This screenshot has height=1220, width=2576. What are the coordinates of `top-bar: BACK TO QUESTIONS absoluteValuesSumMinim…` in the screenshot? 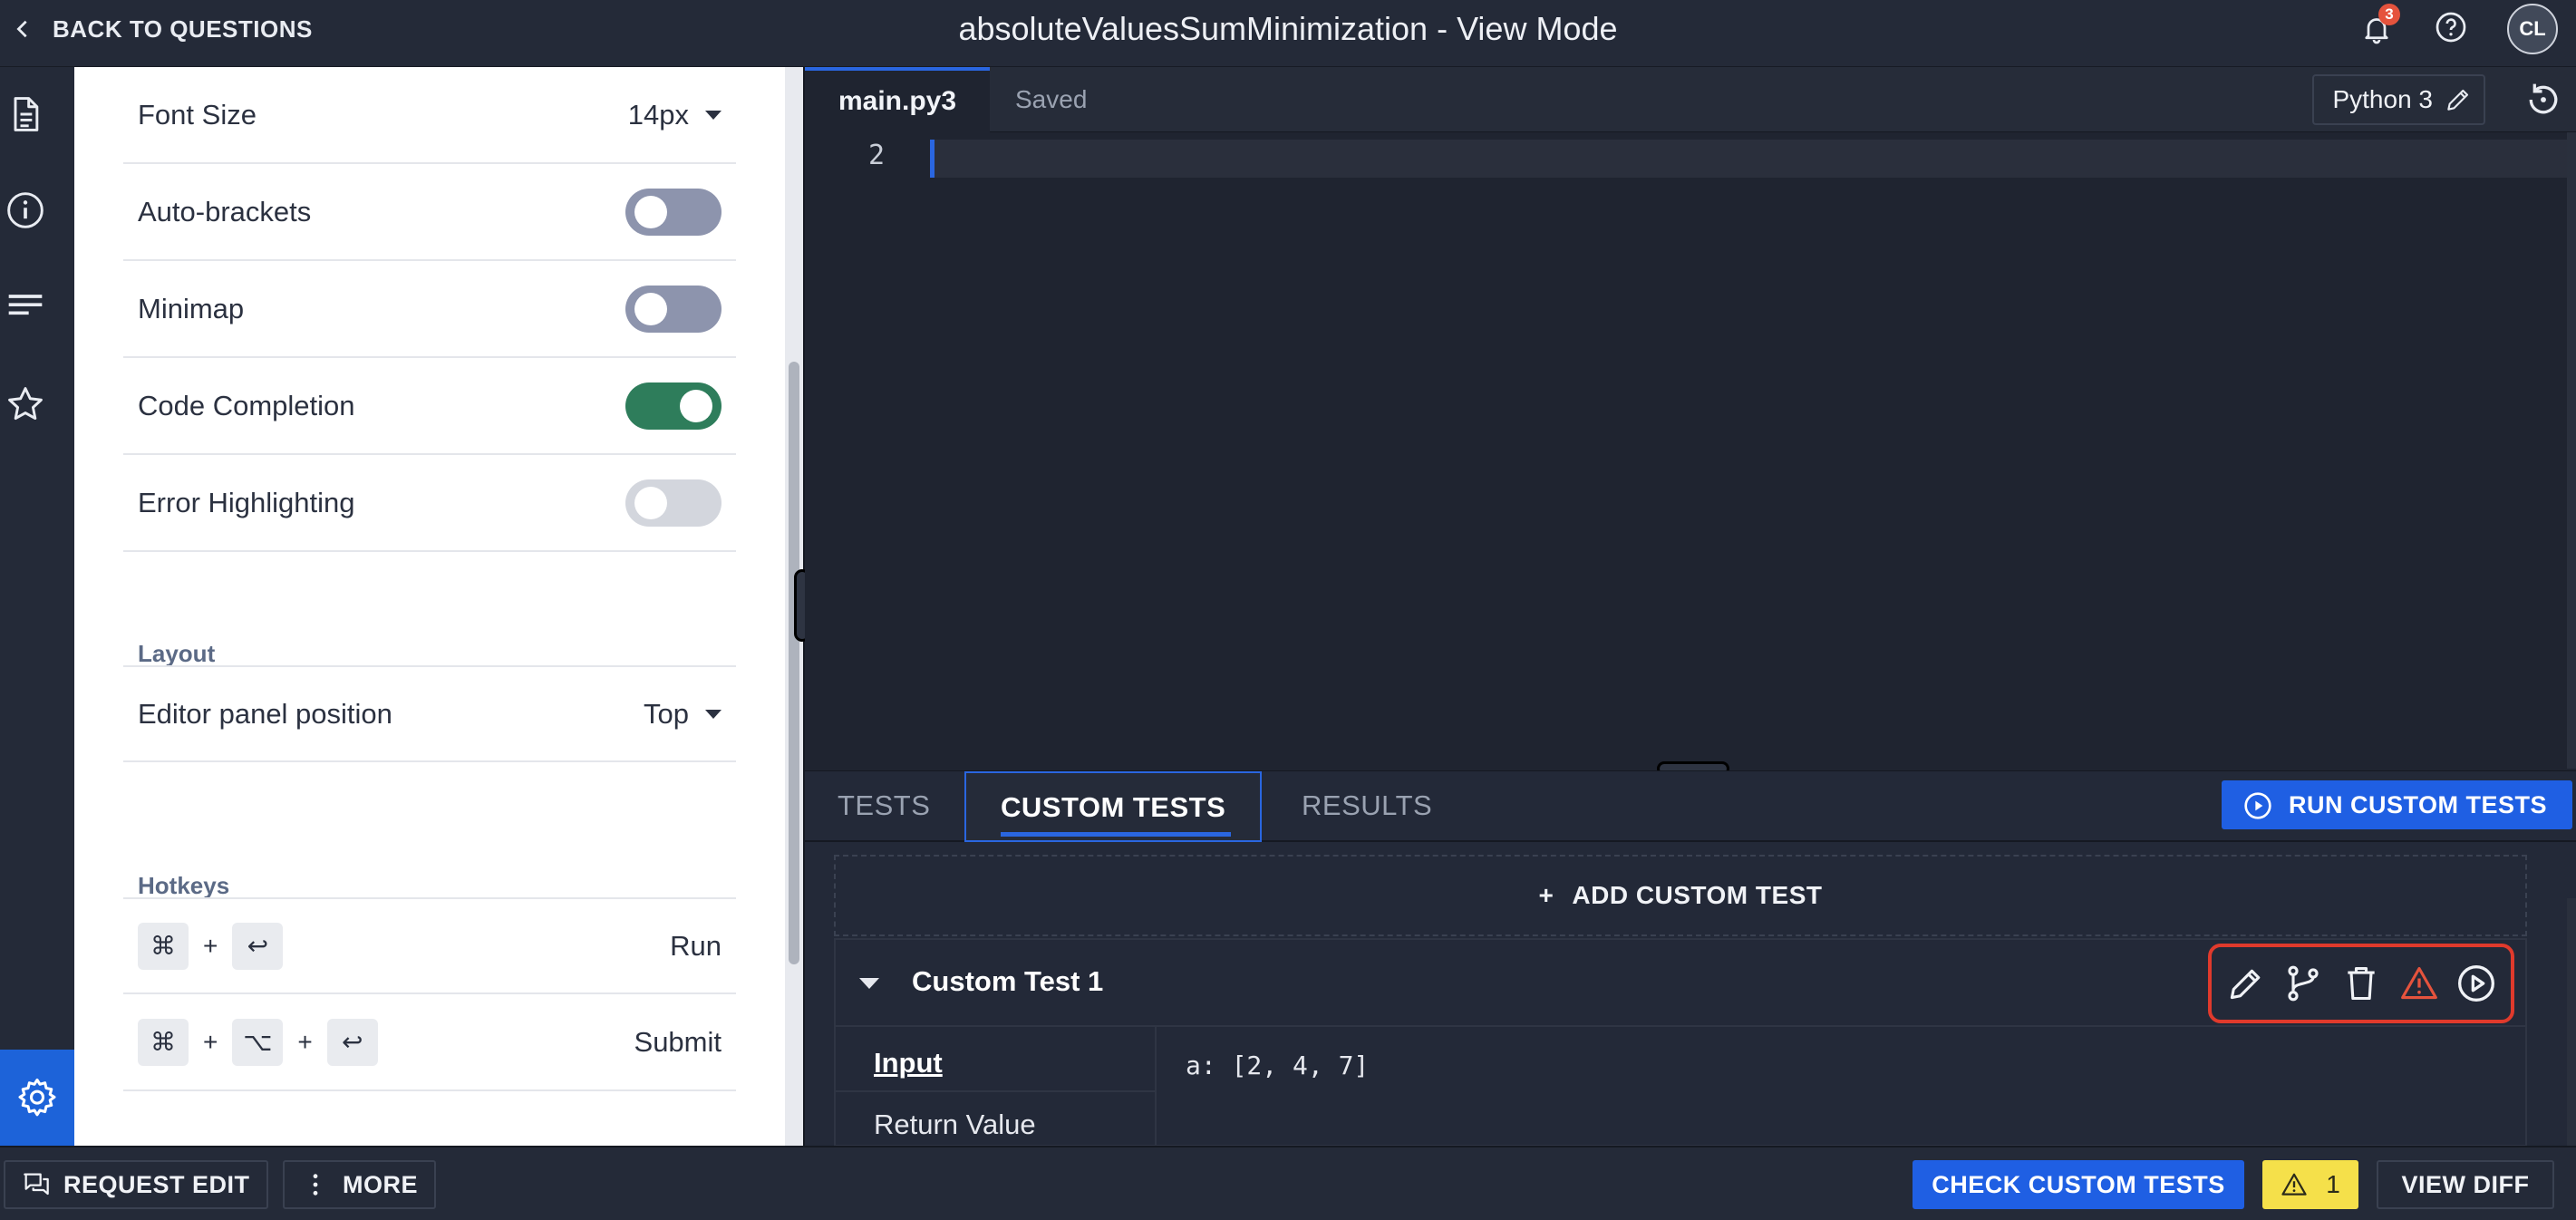 It's located at (1288, 34).